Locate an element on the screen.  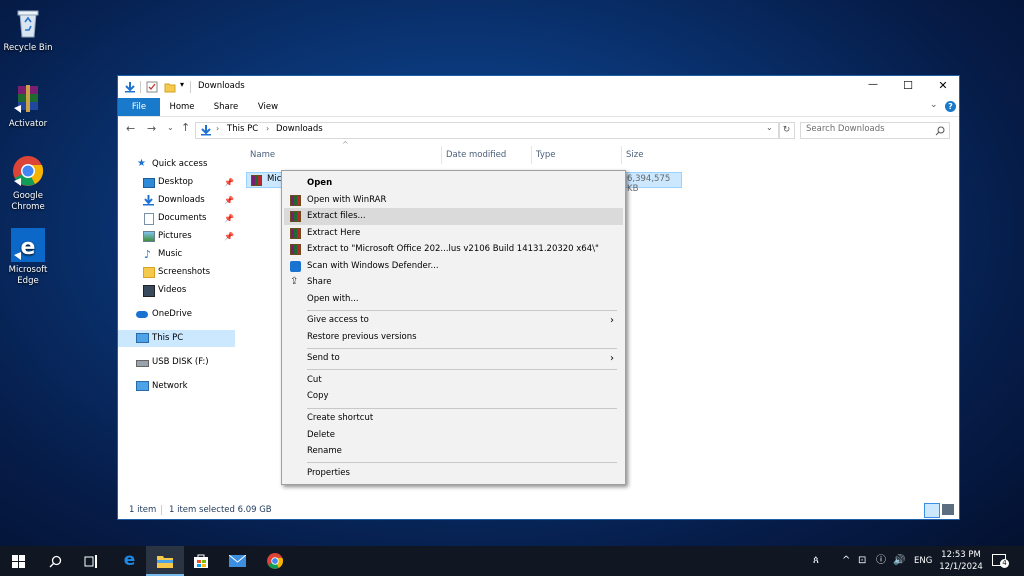
nav-this-pc: This PC is located at coordinates (176, 338).